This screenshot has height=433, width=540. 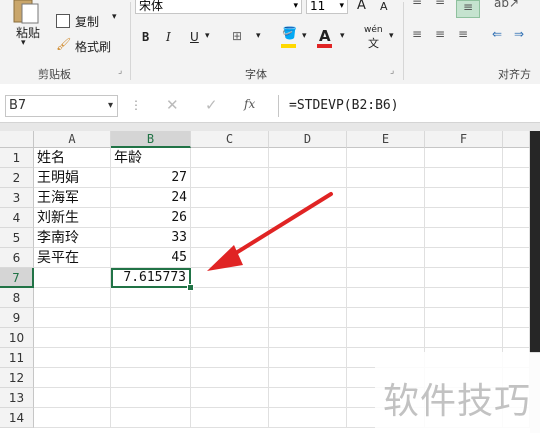 What do you see at coordinates (535, 242) in the screenshot?
I see `scrollbar-strip` at bounding box center [535, 242].